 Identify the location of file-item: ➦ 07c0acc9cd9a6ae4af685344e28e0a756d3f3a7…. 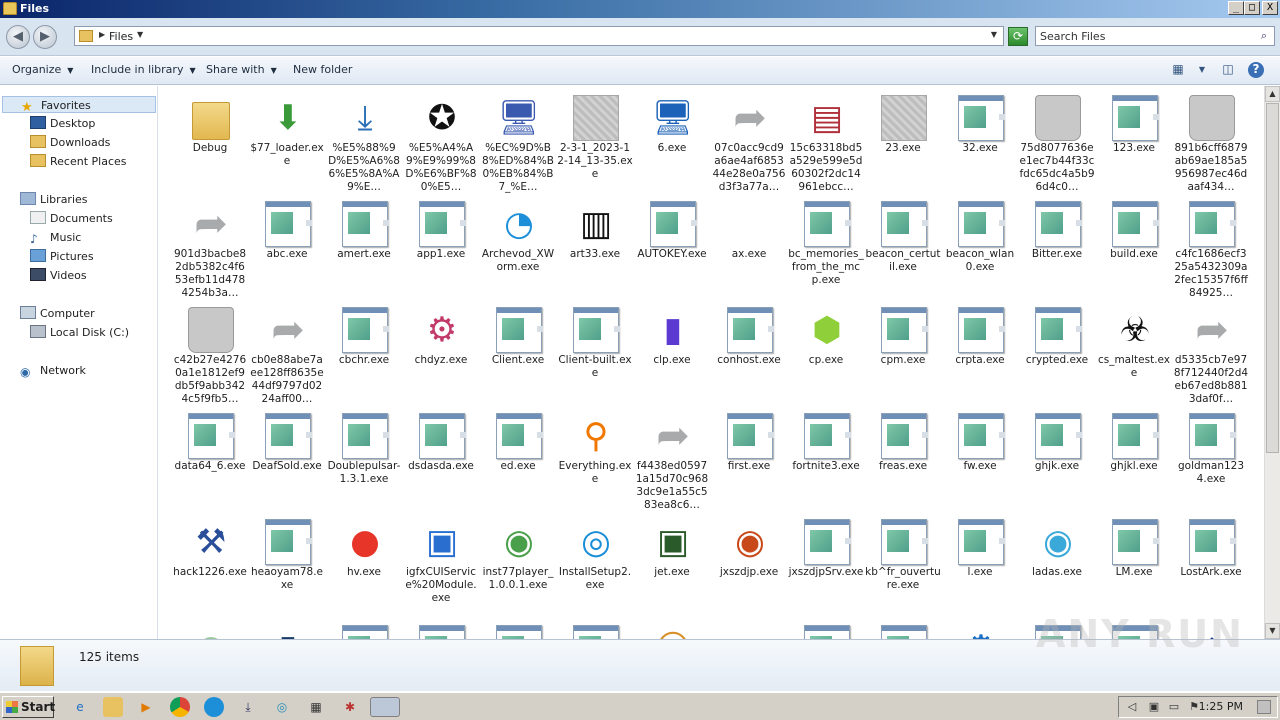
(748, 145).